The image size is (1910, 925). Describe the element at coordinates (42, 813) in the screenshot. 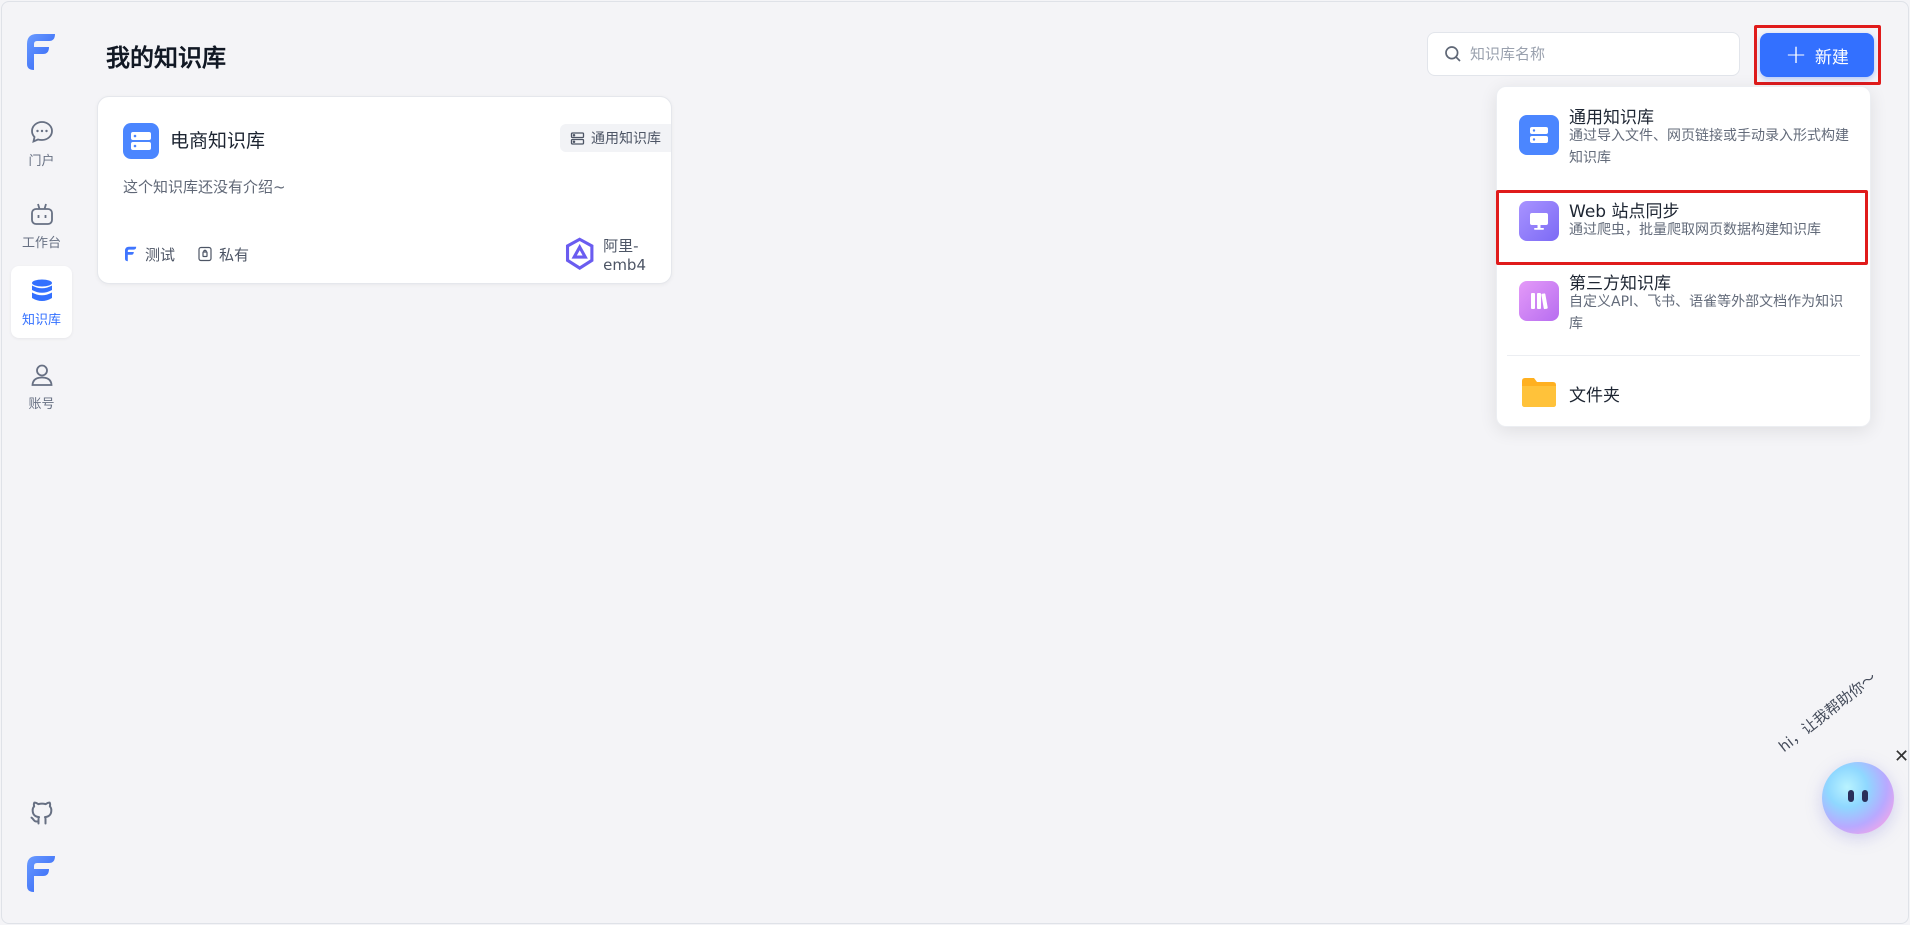

I see `github-icon` at that location.